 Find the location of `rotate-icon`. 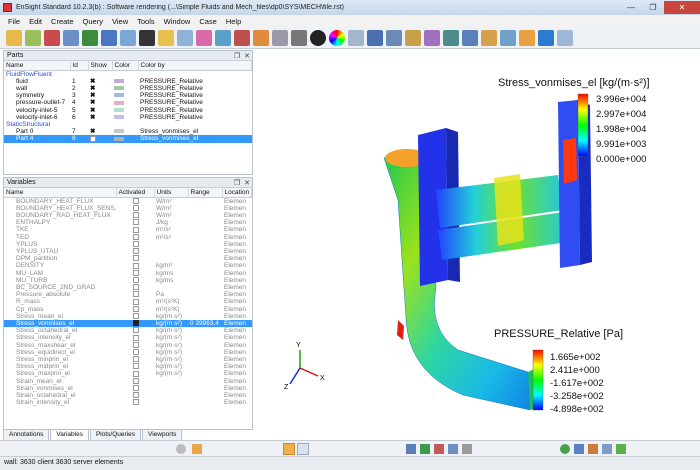

rotate-icon is located at coordinates (439, 449).